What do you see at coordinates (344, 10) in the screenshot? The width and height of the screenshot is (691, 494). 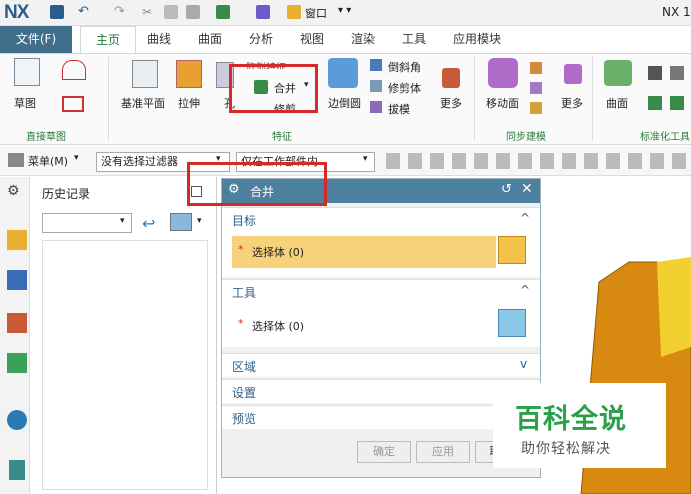 I see `window-menu-dropdown-icon: ▾ ▾` at bounding box center [344, 10].